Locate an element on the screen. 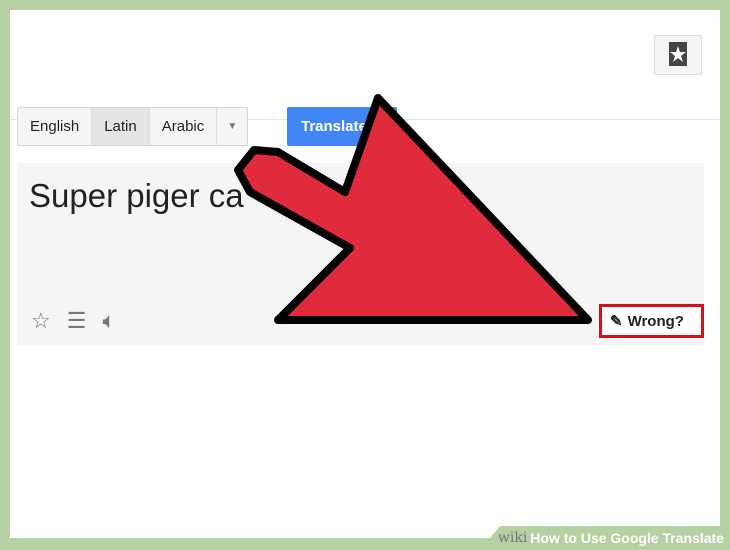 The image size is (730, 550). banner-wiki: wiki is located at coordinates (512, 538).